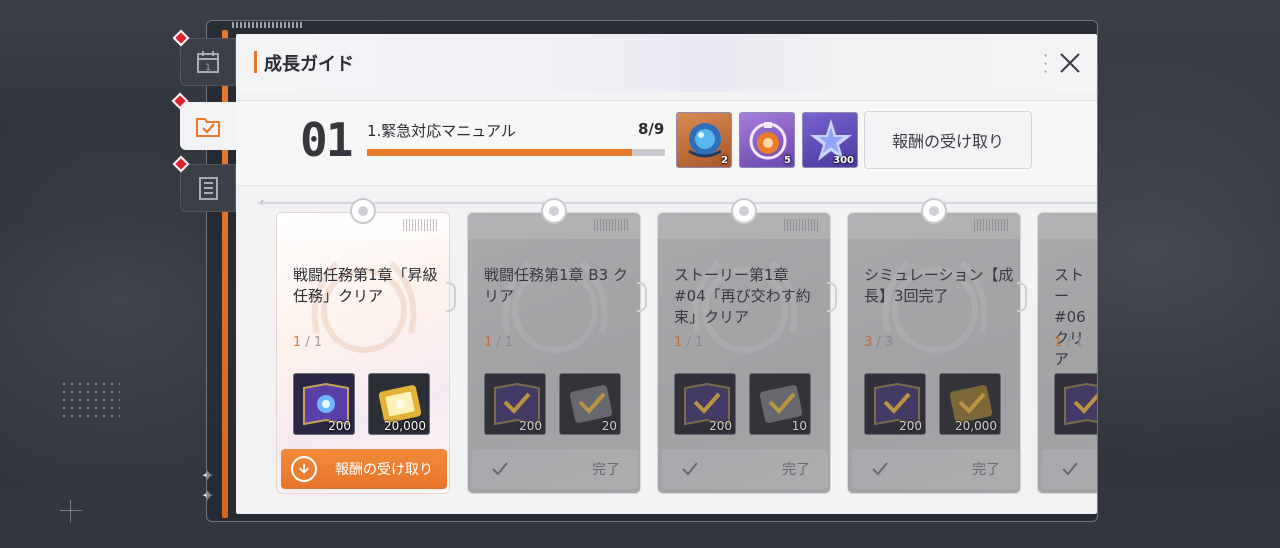 This screenshot has width=1280, height=548. I want to click on chapter-reward: 5, so click(767, 140).